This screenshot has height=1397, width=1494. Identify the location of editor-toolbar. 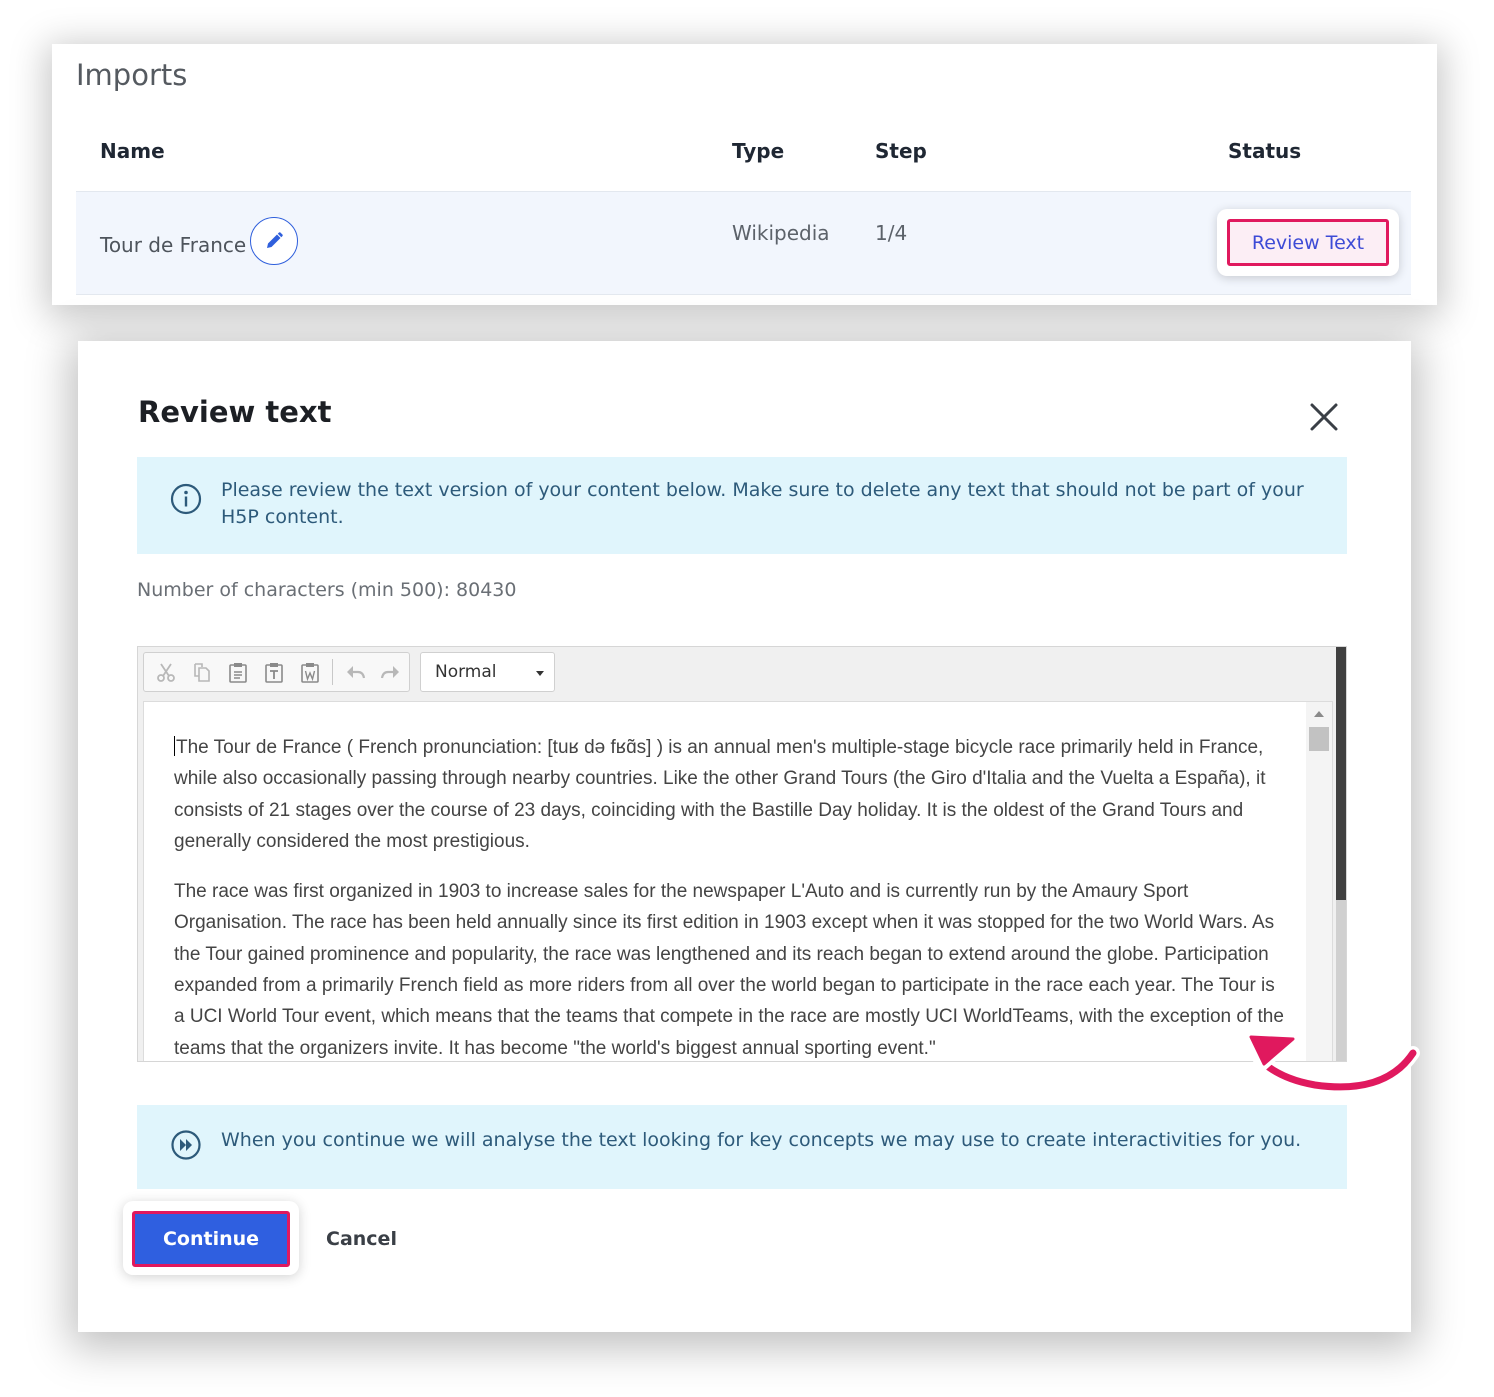
(276, 672).